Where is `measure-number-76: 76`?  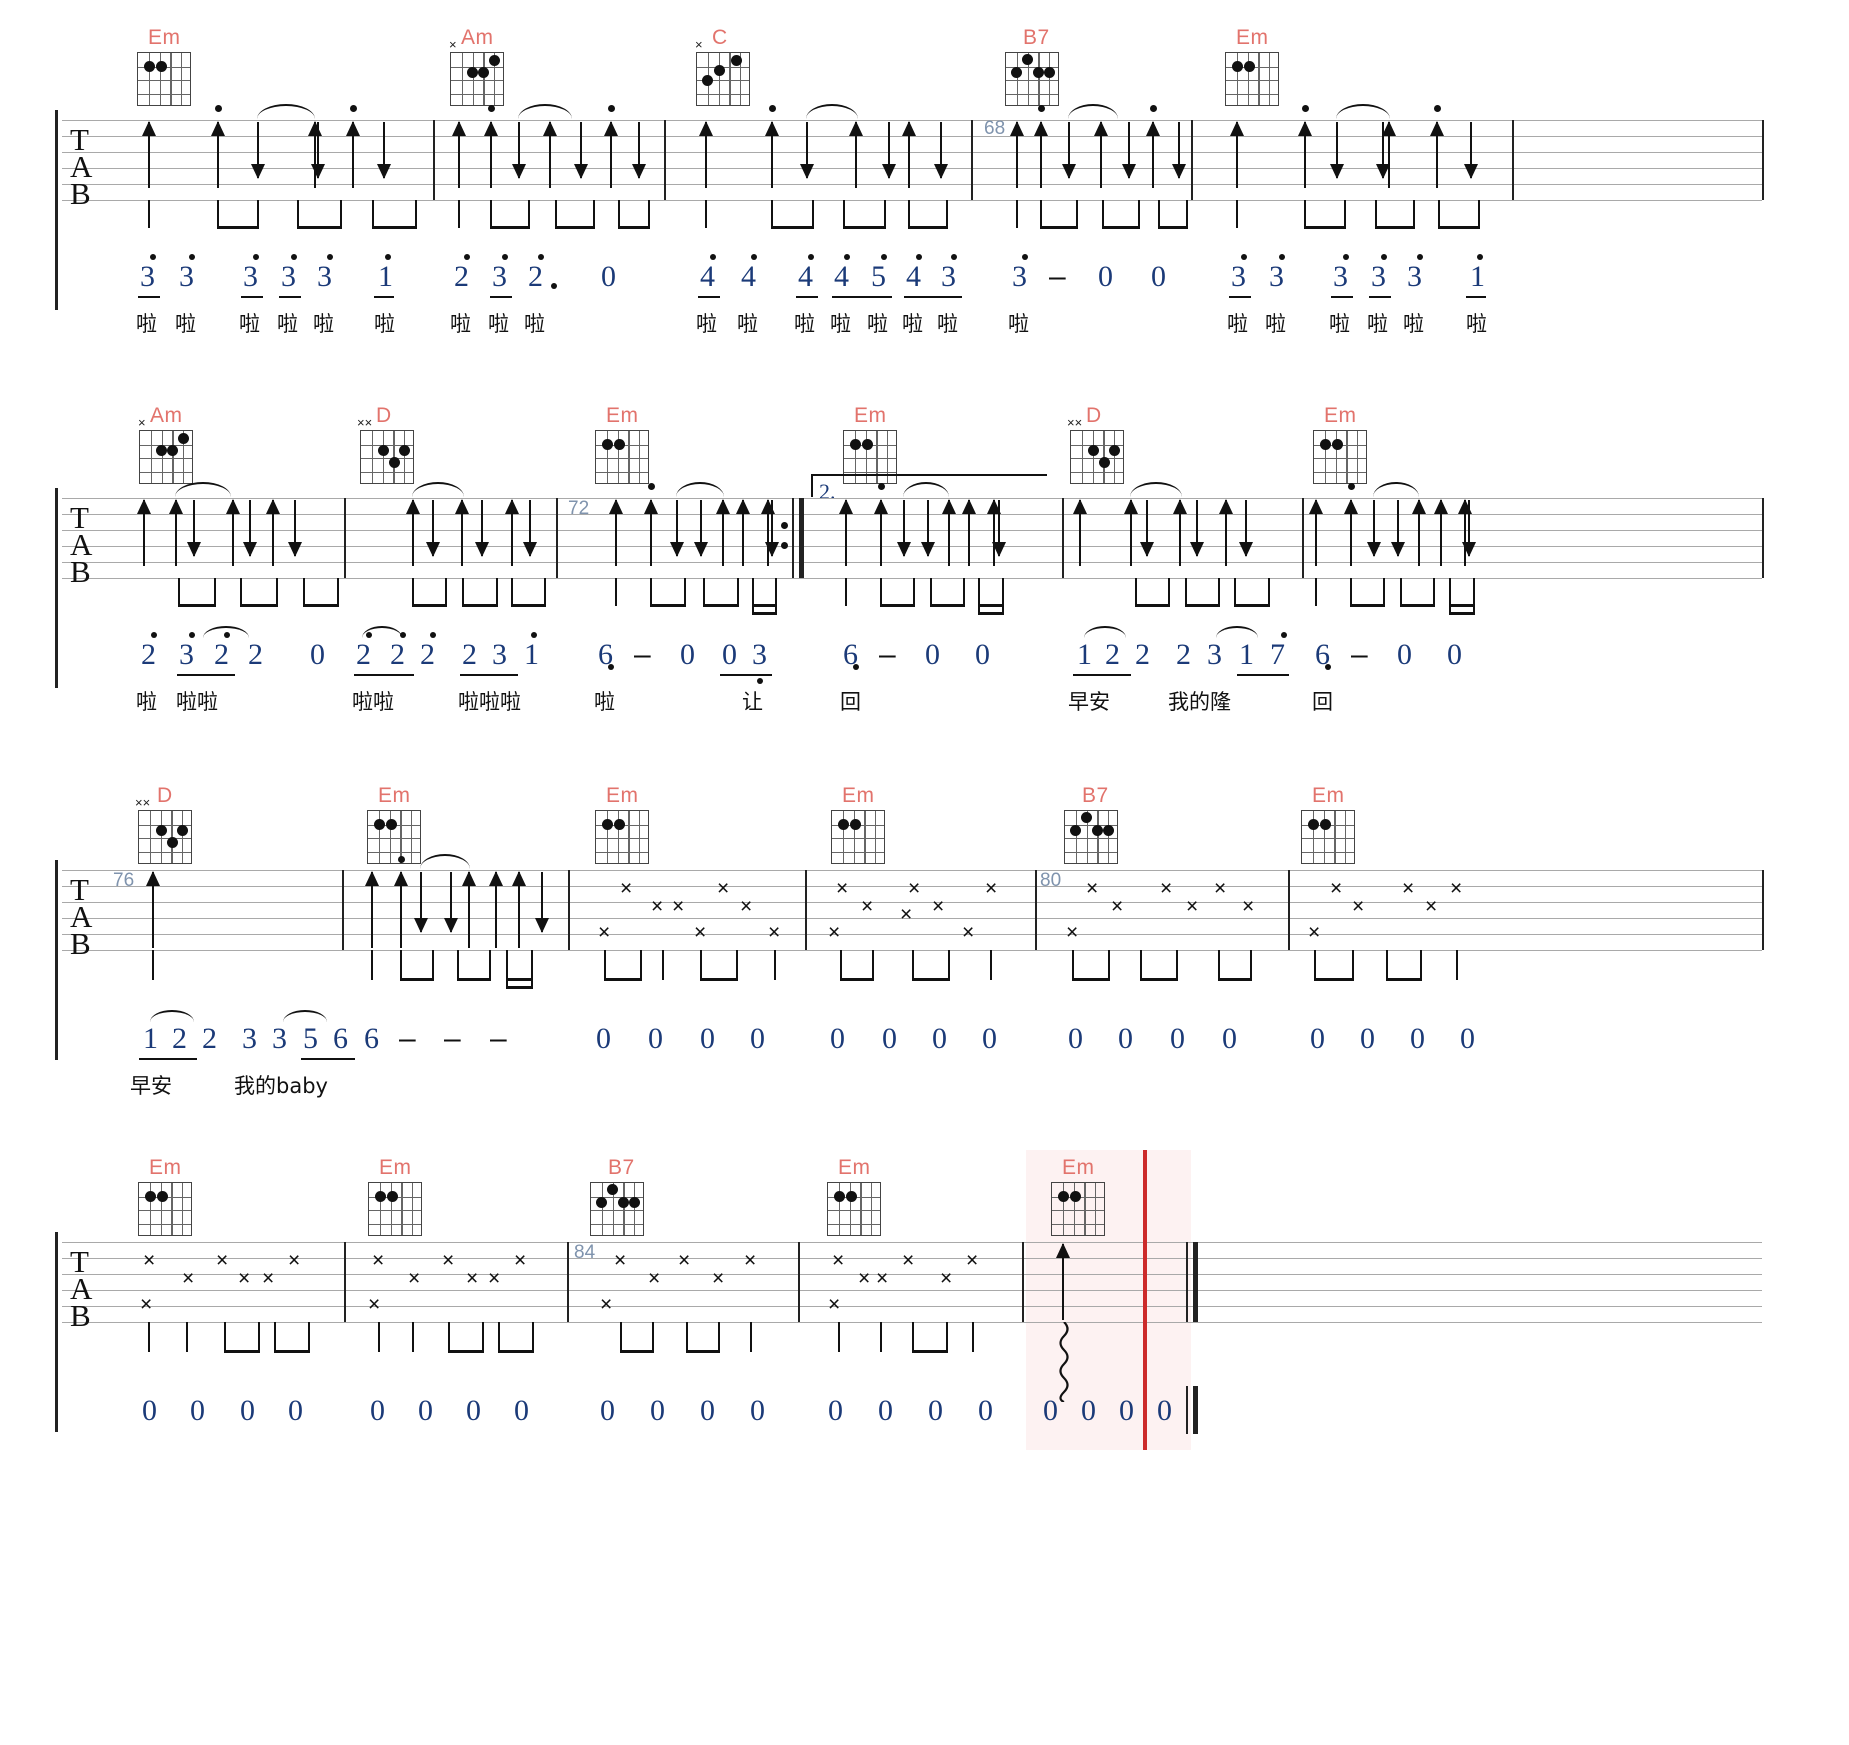
measure-number-76: 76 is located at coordinates (124, 880).